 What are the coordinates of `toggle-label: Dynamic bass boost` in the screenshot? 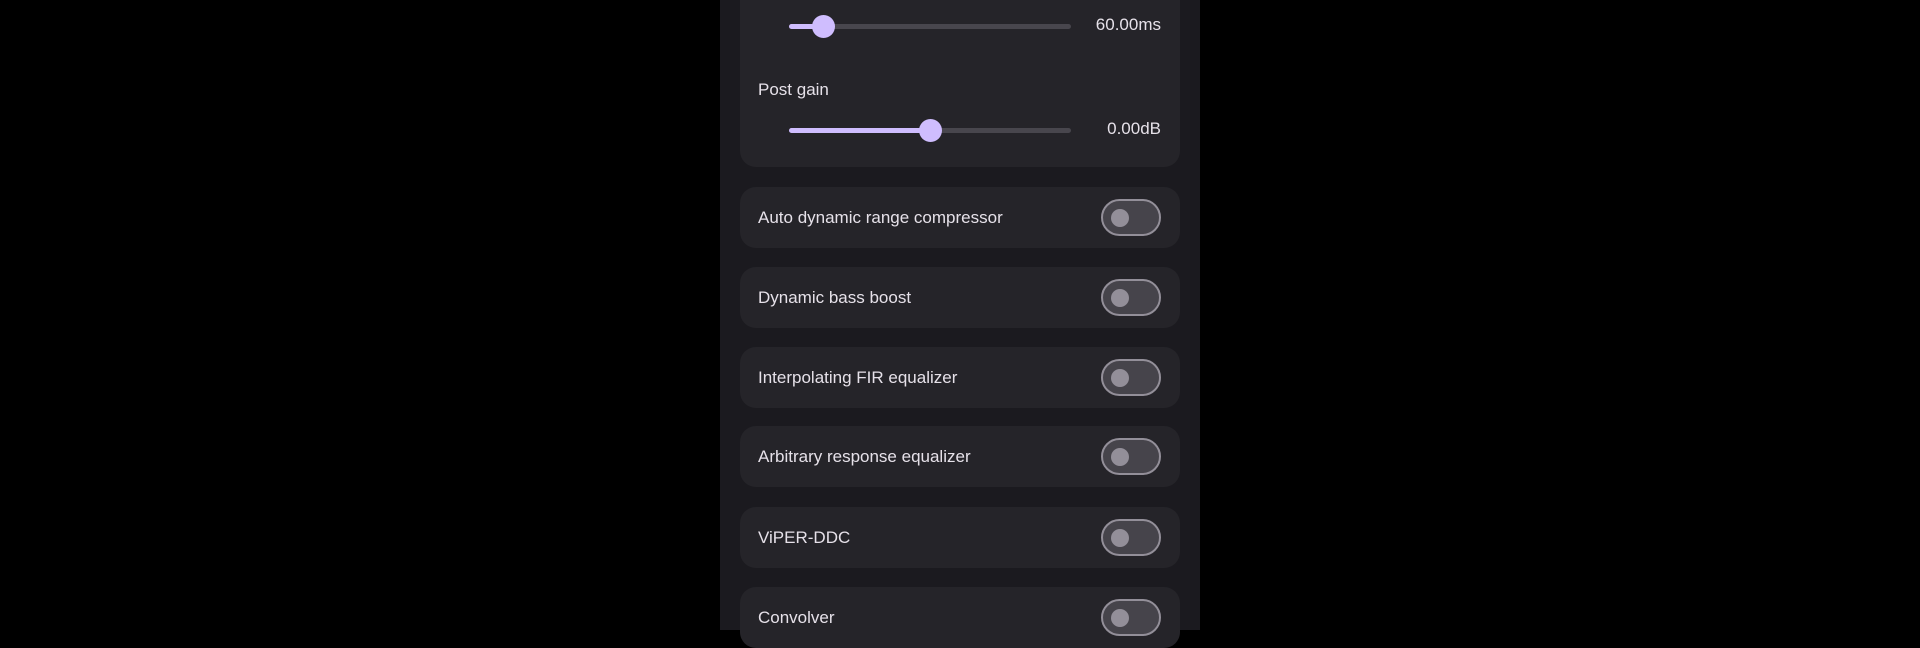 It's located at (835, 297).